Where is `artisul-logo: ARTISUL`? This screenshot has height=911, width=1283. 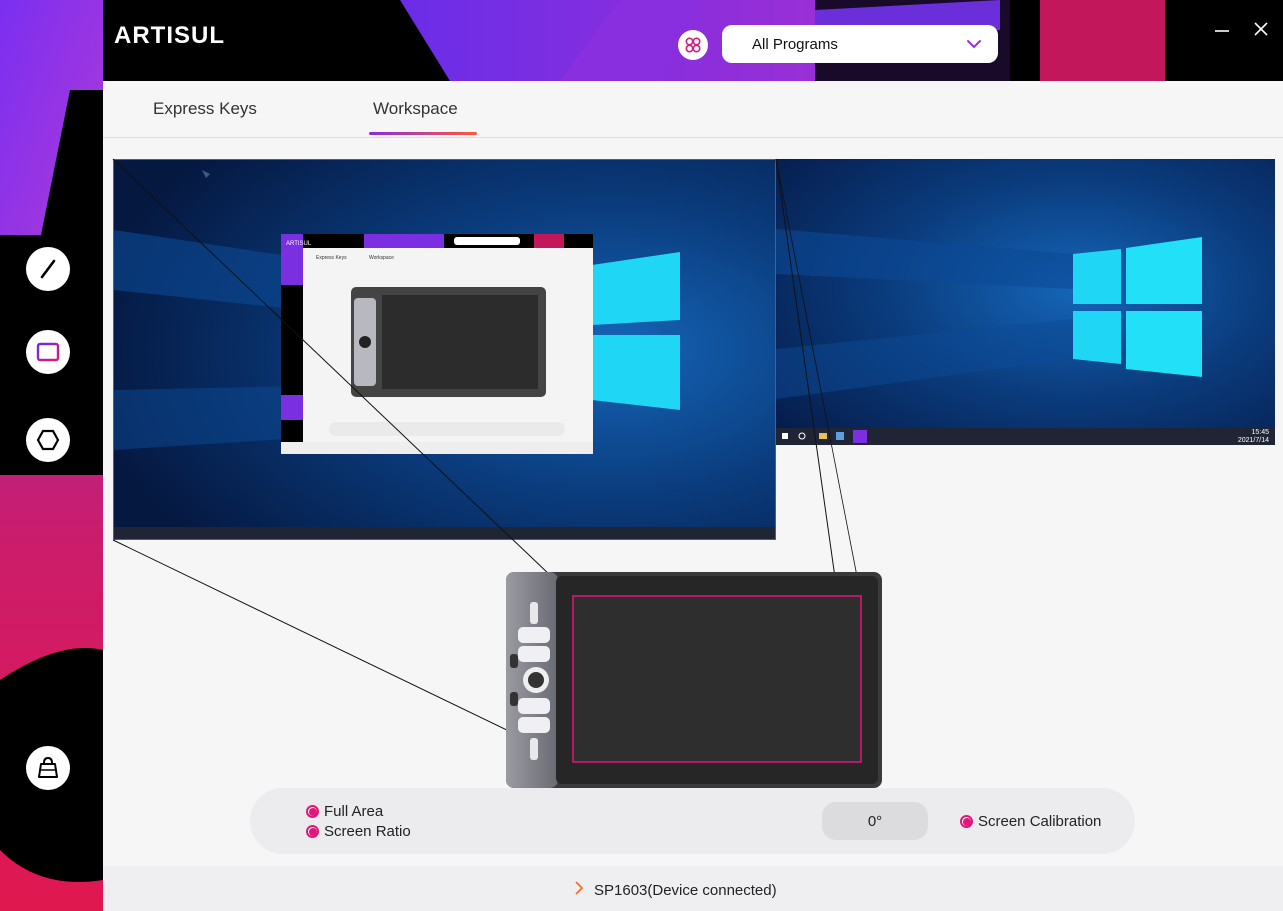 artisul-logo: ARTISUL is located at coordinates (169, 35).